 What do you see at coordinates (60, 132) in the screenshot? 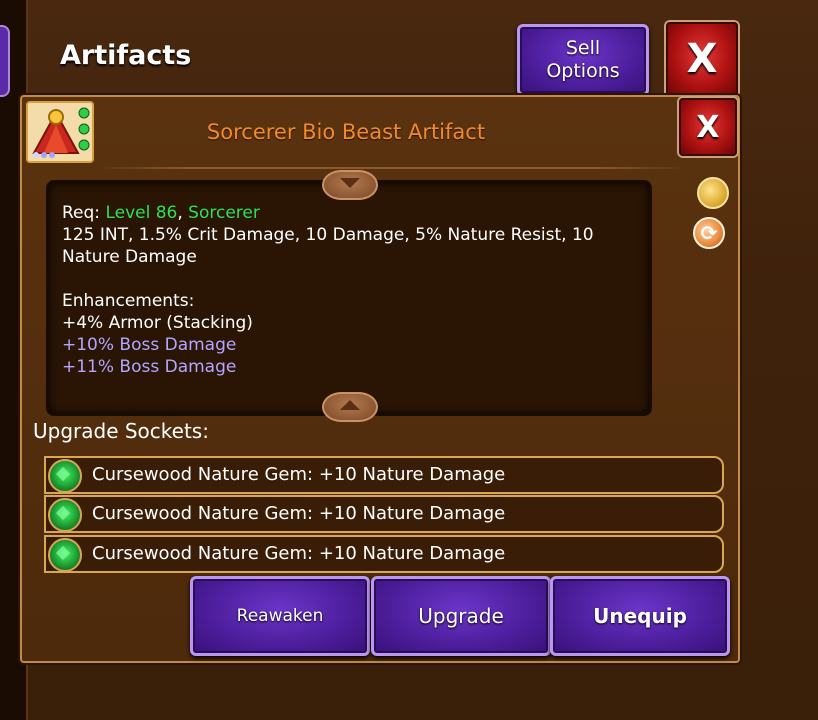
I see `artifact-icon` at bounding box center [60, 132].